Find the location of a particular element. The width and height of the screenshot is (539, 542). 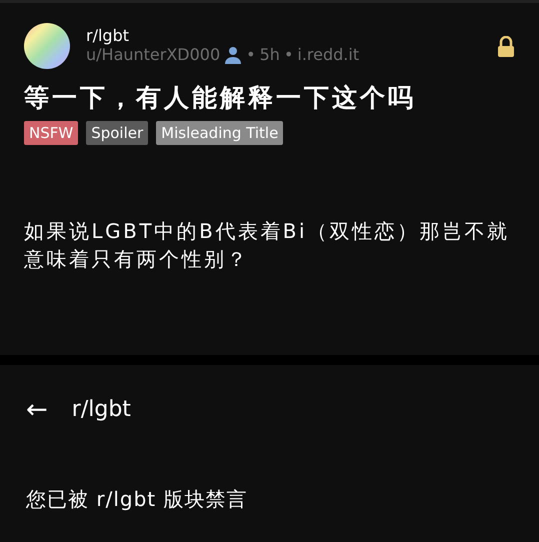

header-title: r/lgbt is located at coordinates (101, 410).